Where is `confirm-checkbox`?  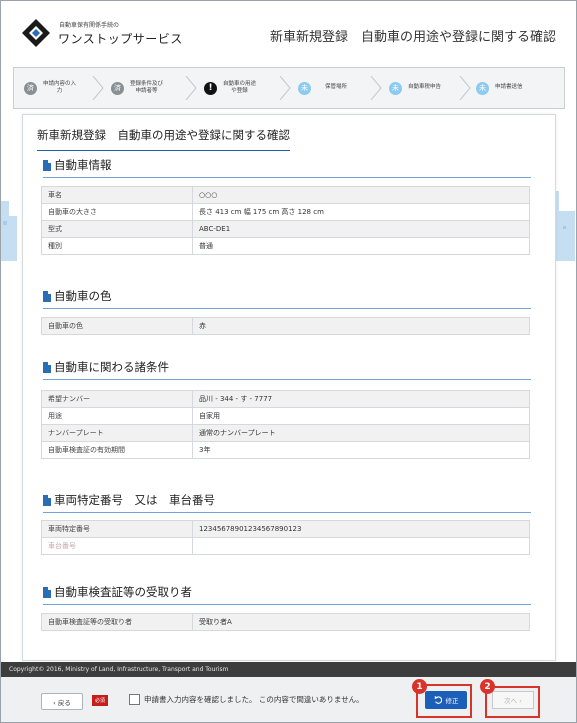
confirm-checkbox is located at coordinates (134, 699).